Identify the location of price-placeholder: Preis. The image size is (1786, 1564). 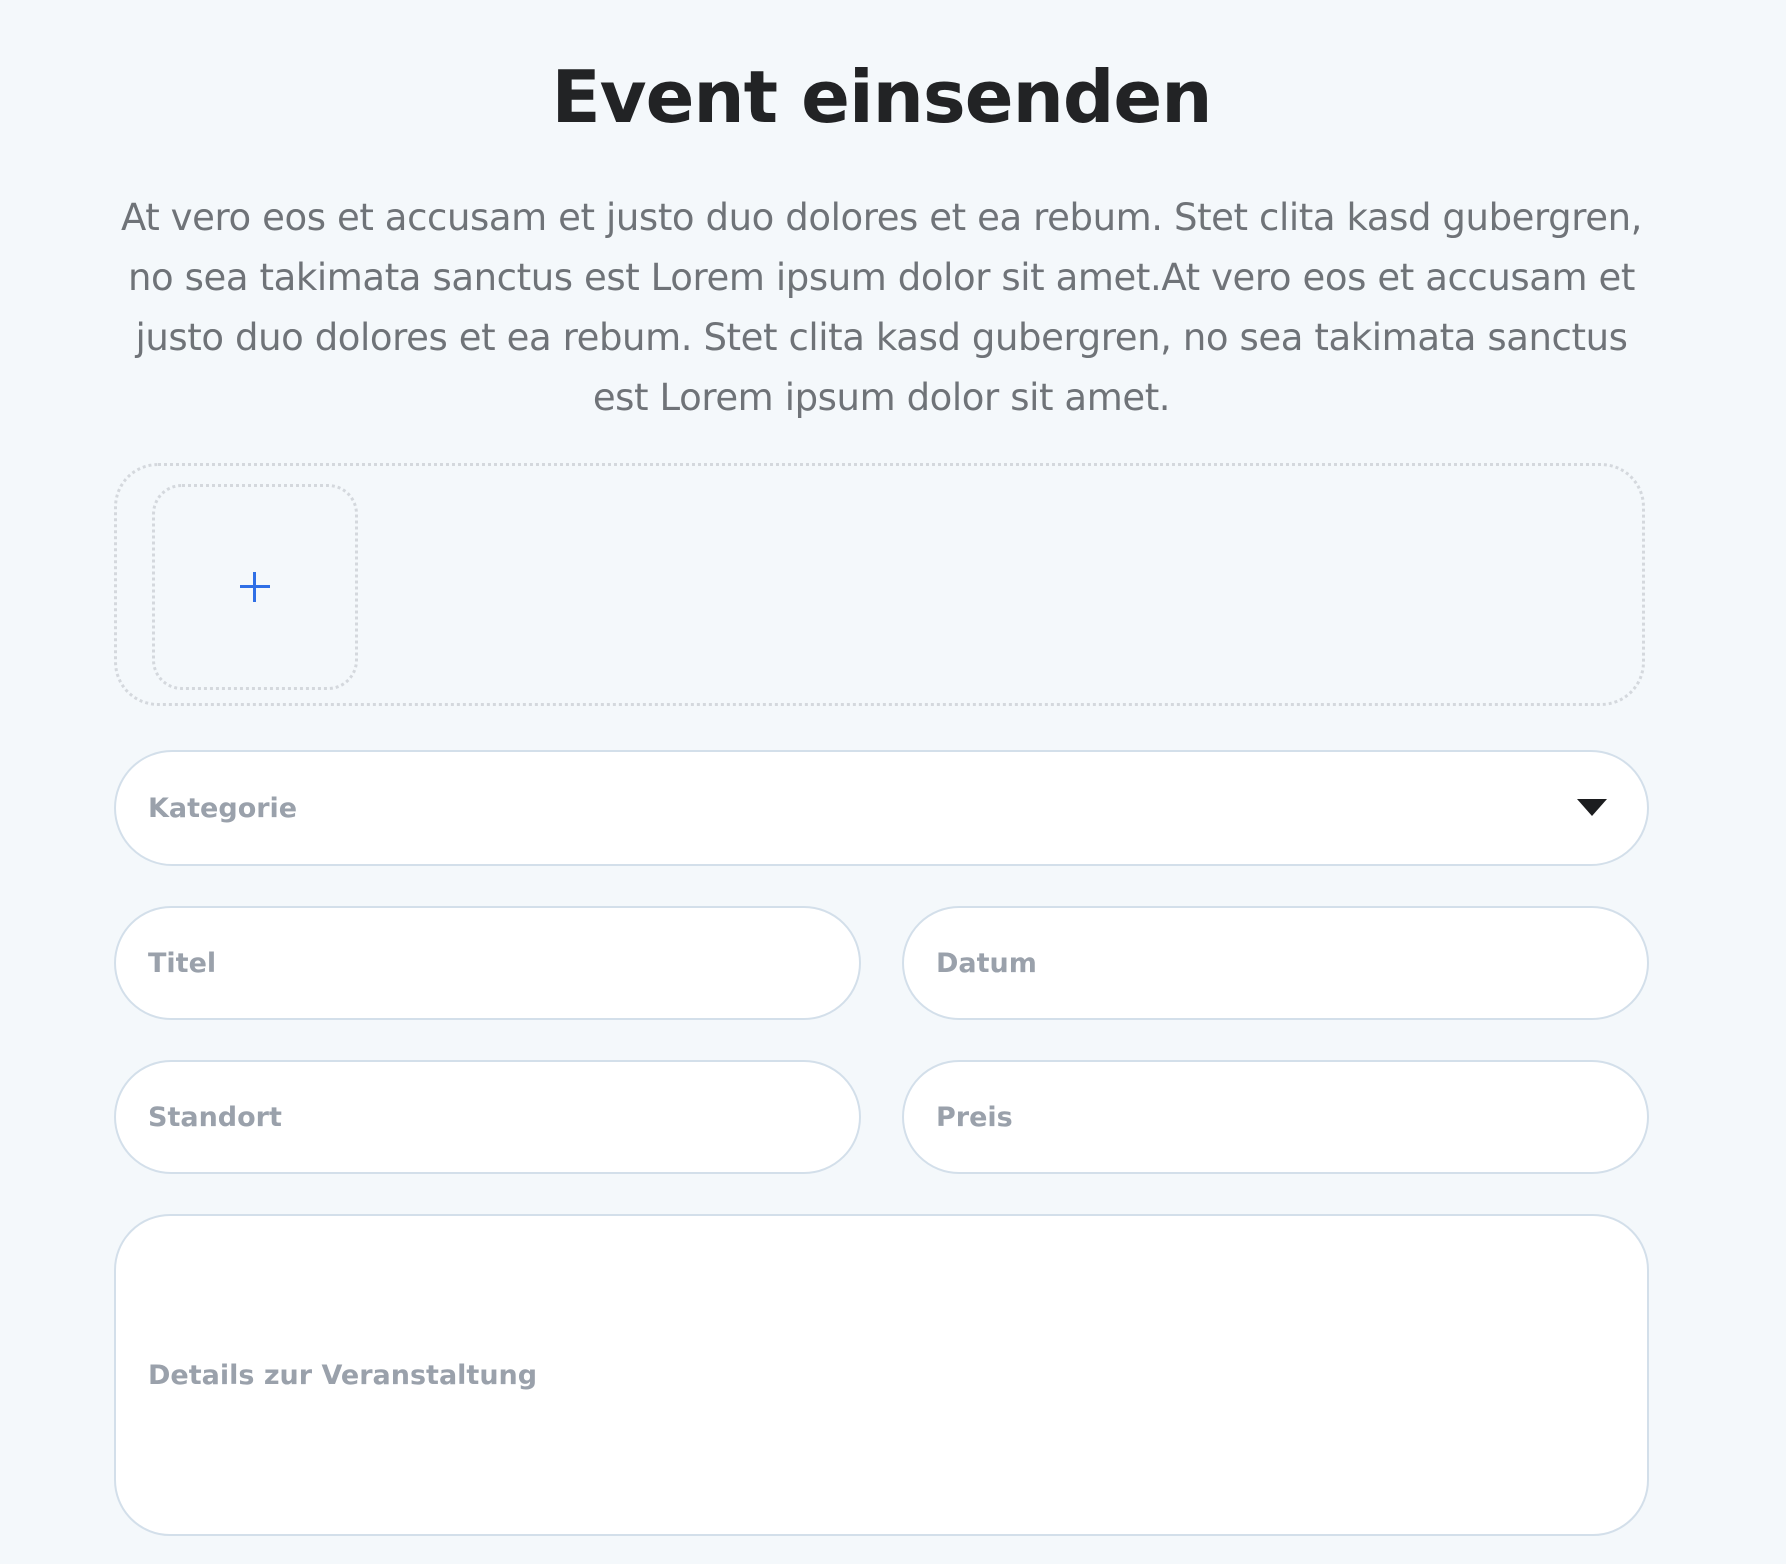
(974, 1117).